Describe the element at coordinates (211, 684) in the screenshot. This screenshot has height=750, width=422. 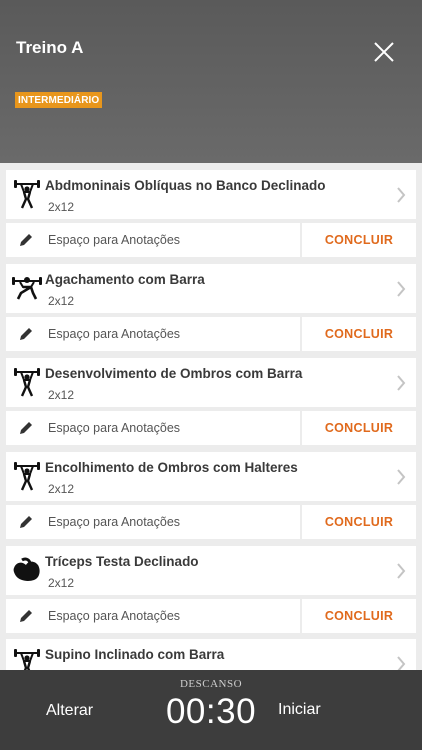
I see `rest-label: DESCANSO` at that location.